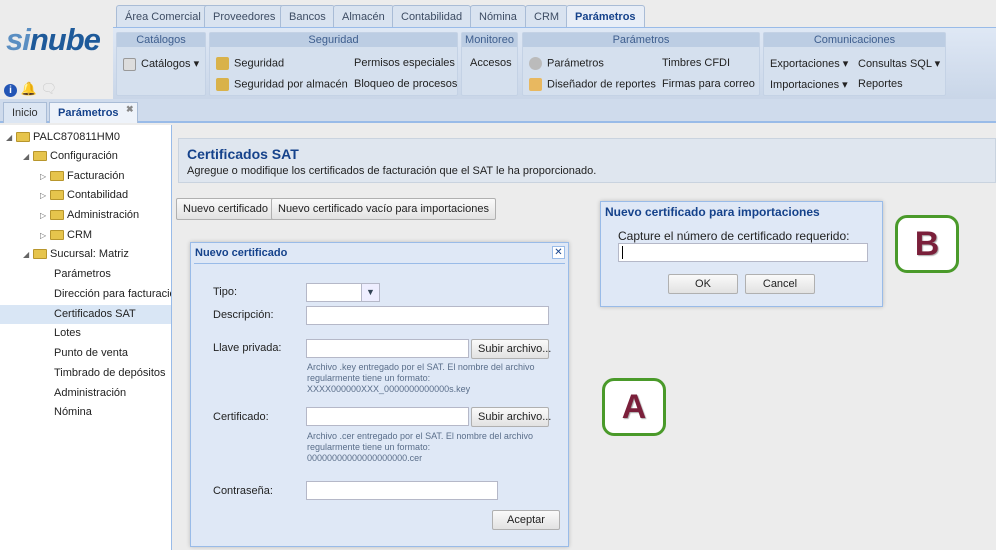  I want to click on tipo-label: Tipo:, so click(225, 292).